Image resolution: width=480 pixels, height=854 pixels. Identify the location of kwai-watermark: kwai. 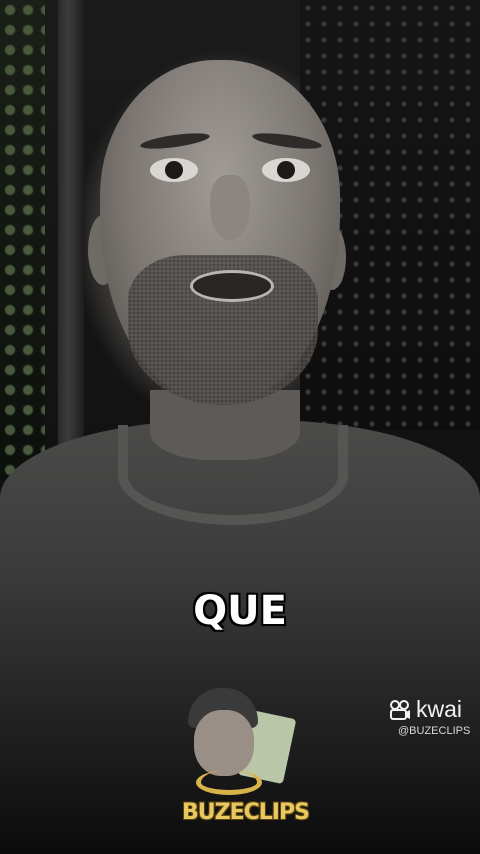
(425, 709).